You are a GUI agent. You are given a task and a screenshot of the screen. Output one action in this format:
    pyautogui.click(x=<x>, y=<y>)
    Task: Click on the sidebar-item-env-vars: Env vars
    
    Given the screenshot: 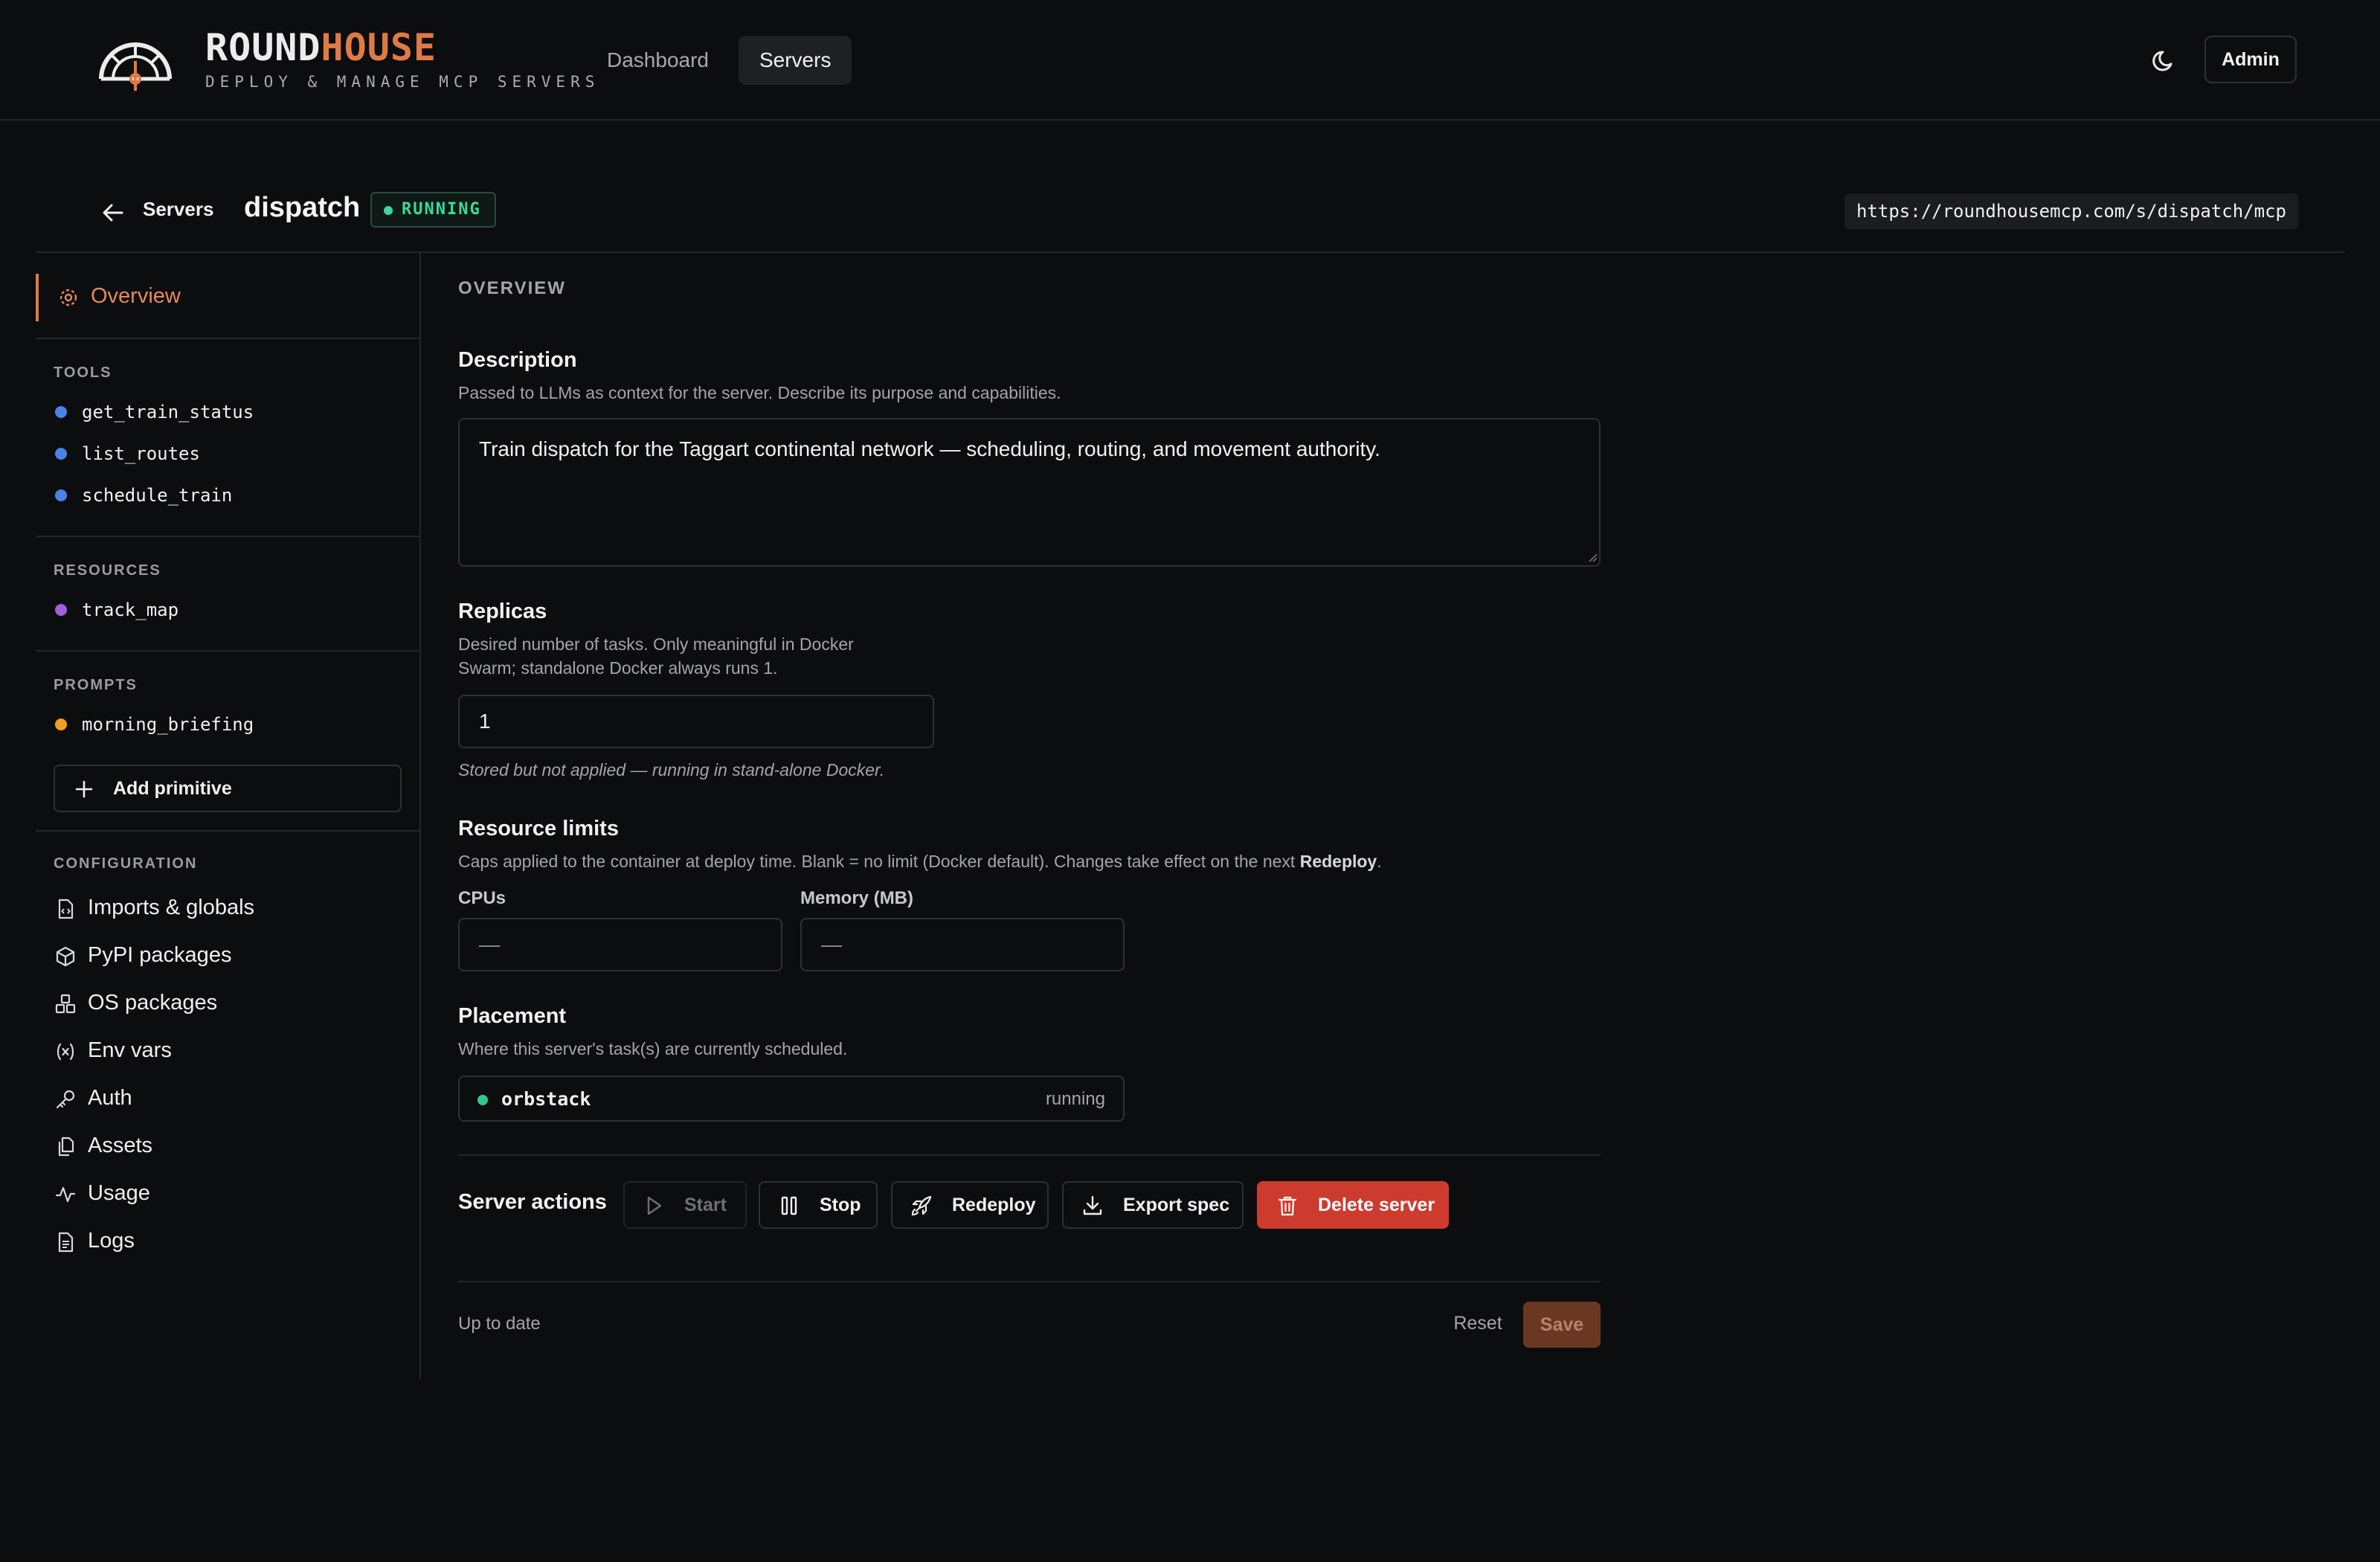 What is the action you would take?
    pyautogui.click(x=229, y=1052)
    